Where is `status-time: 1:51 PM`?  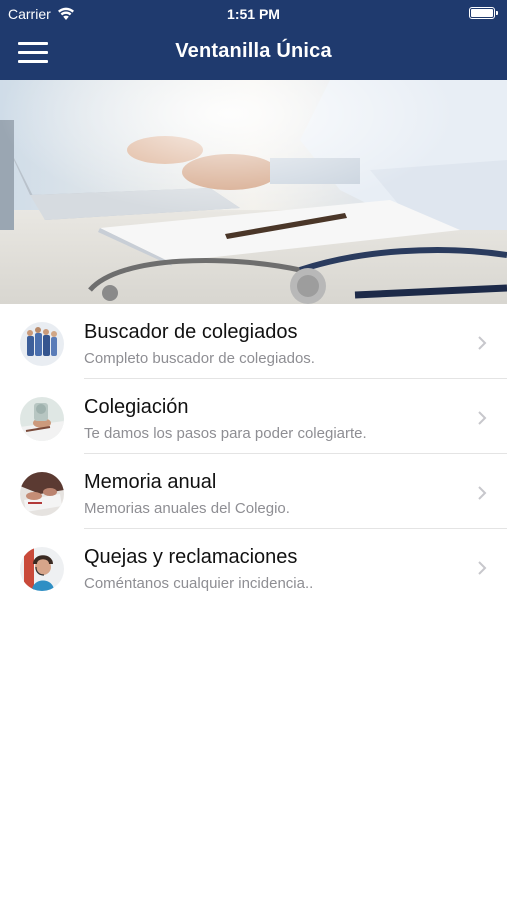 status-time: 1:51 PM is located at coordinates (253, 14).